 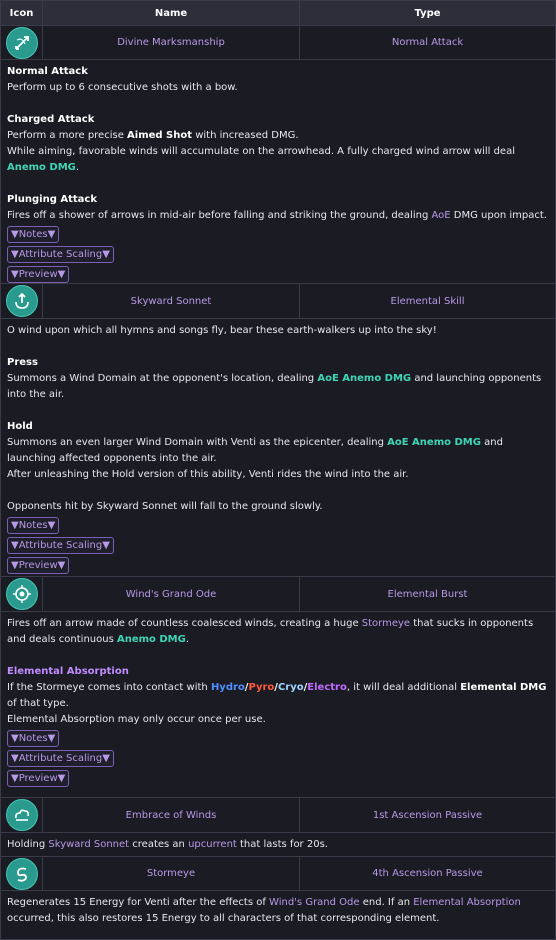 What do you see at coordinates (52, 199) in the screenshot?
I see `section-title: Plunging Attack` at bounding box center [52, 199].